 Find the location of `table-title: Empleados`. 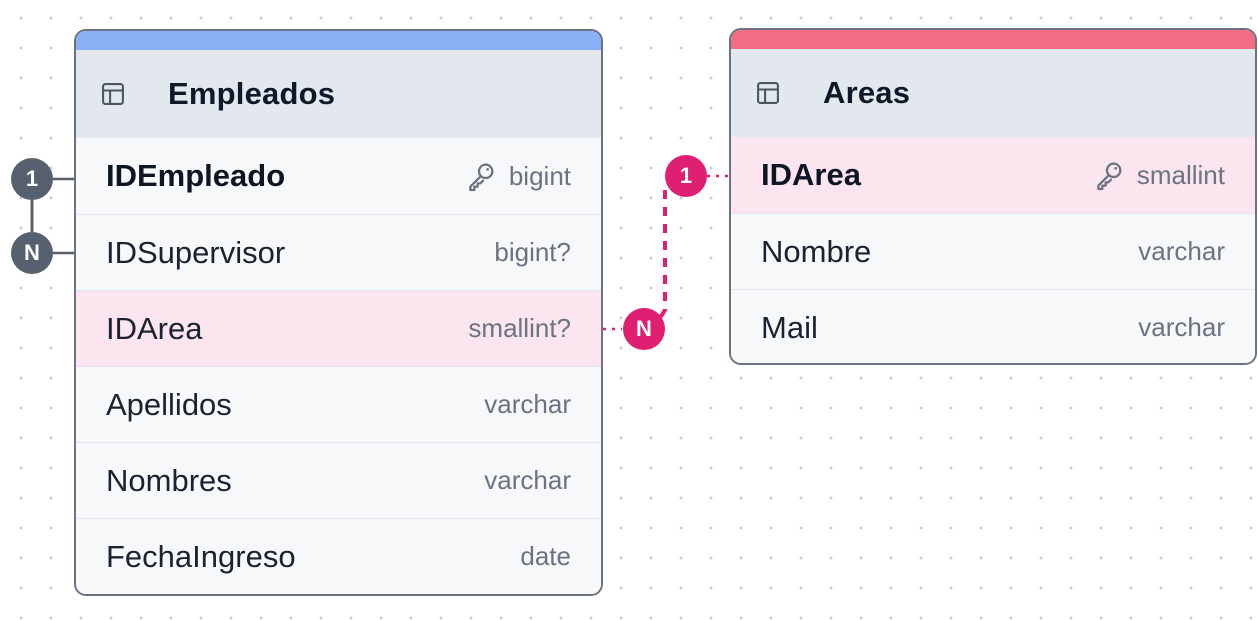

table-title: Empleados is located at coordinates (252, 93).